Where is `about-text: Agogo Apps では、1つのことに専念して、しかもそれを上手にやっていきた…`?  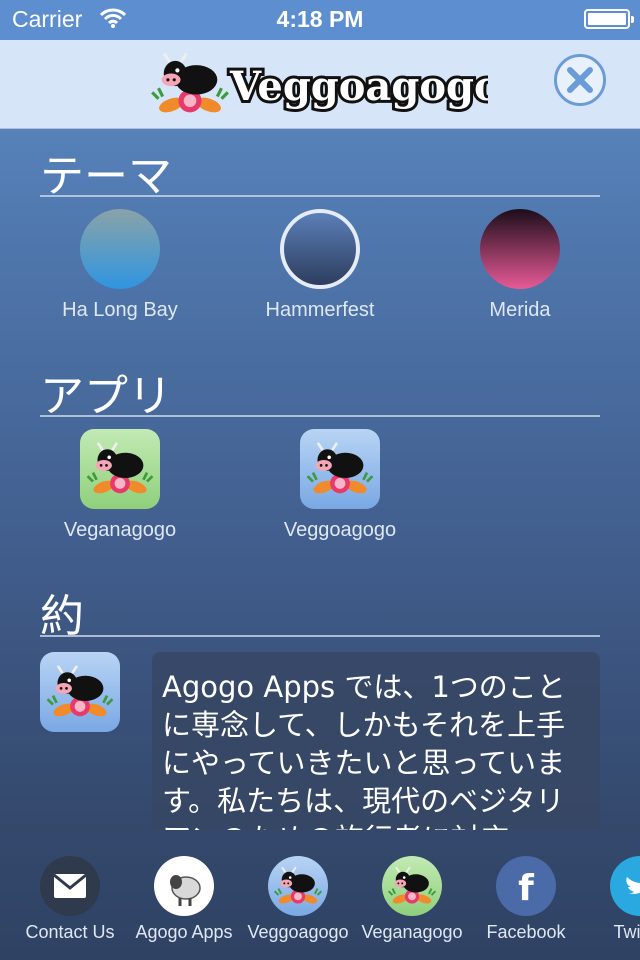 about-text: Agogo Apps では、1つのことに専念して、しかもそれを上手にやっていきた… is located at coordinates (364, 750).